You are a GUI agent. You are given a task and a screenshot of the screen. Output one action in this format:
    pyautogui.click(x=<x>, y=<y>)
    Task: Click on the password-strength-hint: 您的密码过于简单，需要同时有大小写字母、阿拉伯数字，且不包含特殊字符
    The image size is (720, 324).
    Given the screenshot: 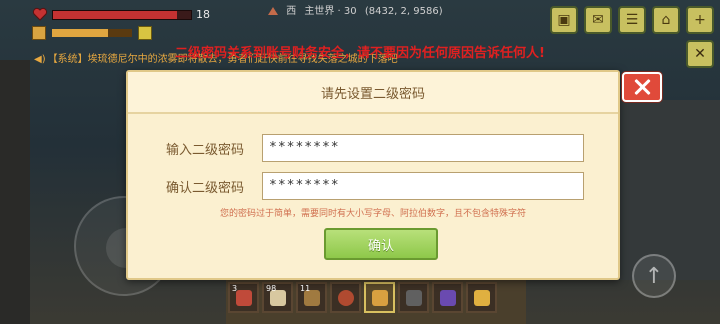 What is the action you would take?
    pyautogui.click(x=372, y=214)
    